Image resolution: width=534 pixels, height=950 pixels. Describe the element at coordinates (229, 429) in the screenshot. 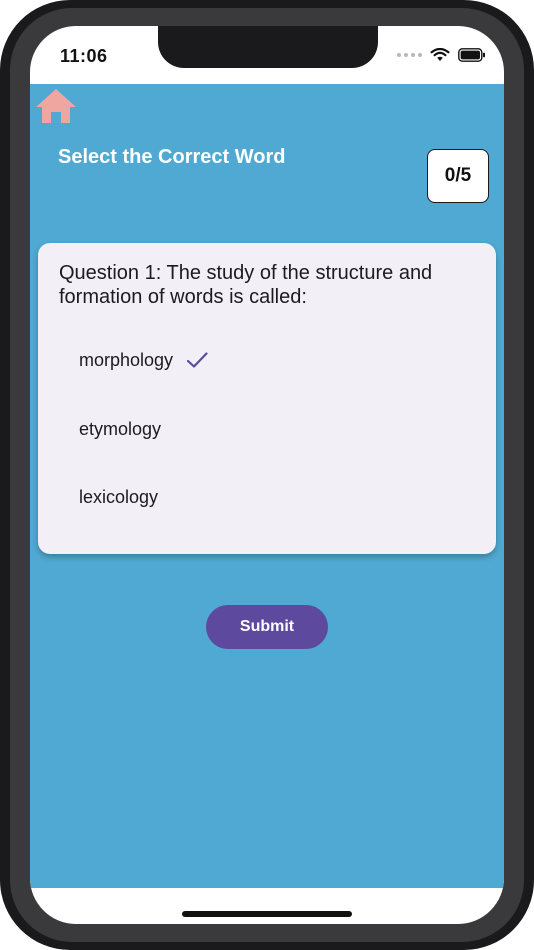

I see `answer-option: etymology` at that location.